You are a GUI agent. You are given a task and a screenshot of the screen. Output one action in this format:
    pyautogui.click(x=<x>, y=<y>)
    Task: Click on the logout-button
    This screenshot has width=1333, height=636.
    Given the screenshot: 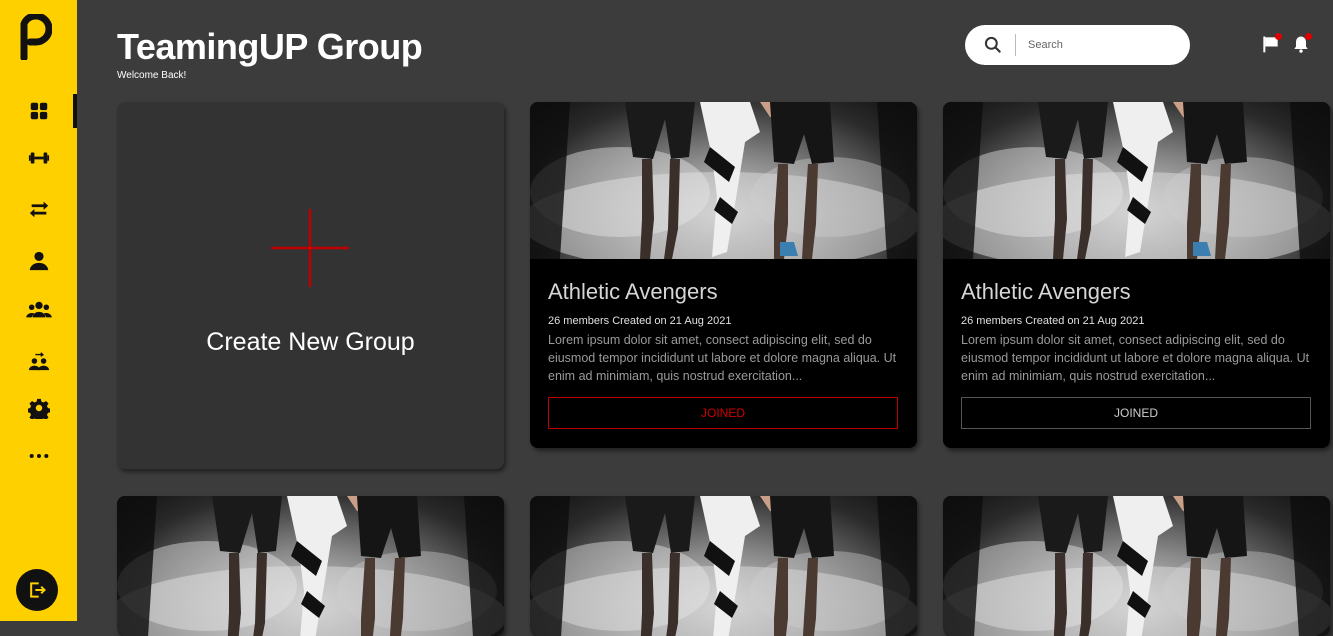 What is the action you would take?
    pyautogui.click(x=37, y=590)
    